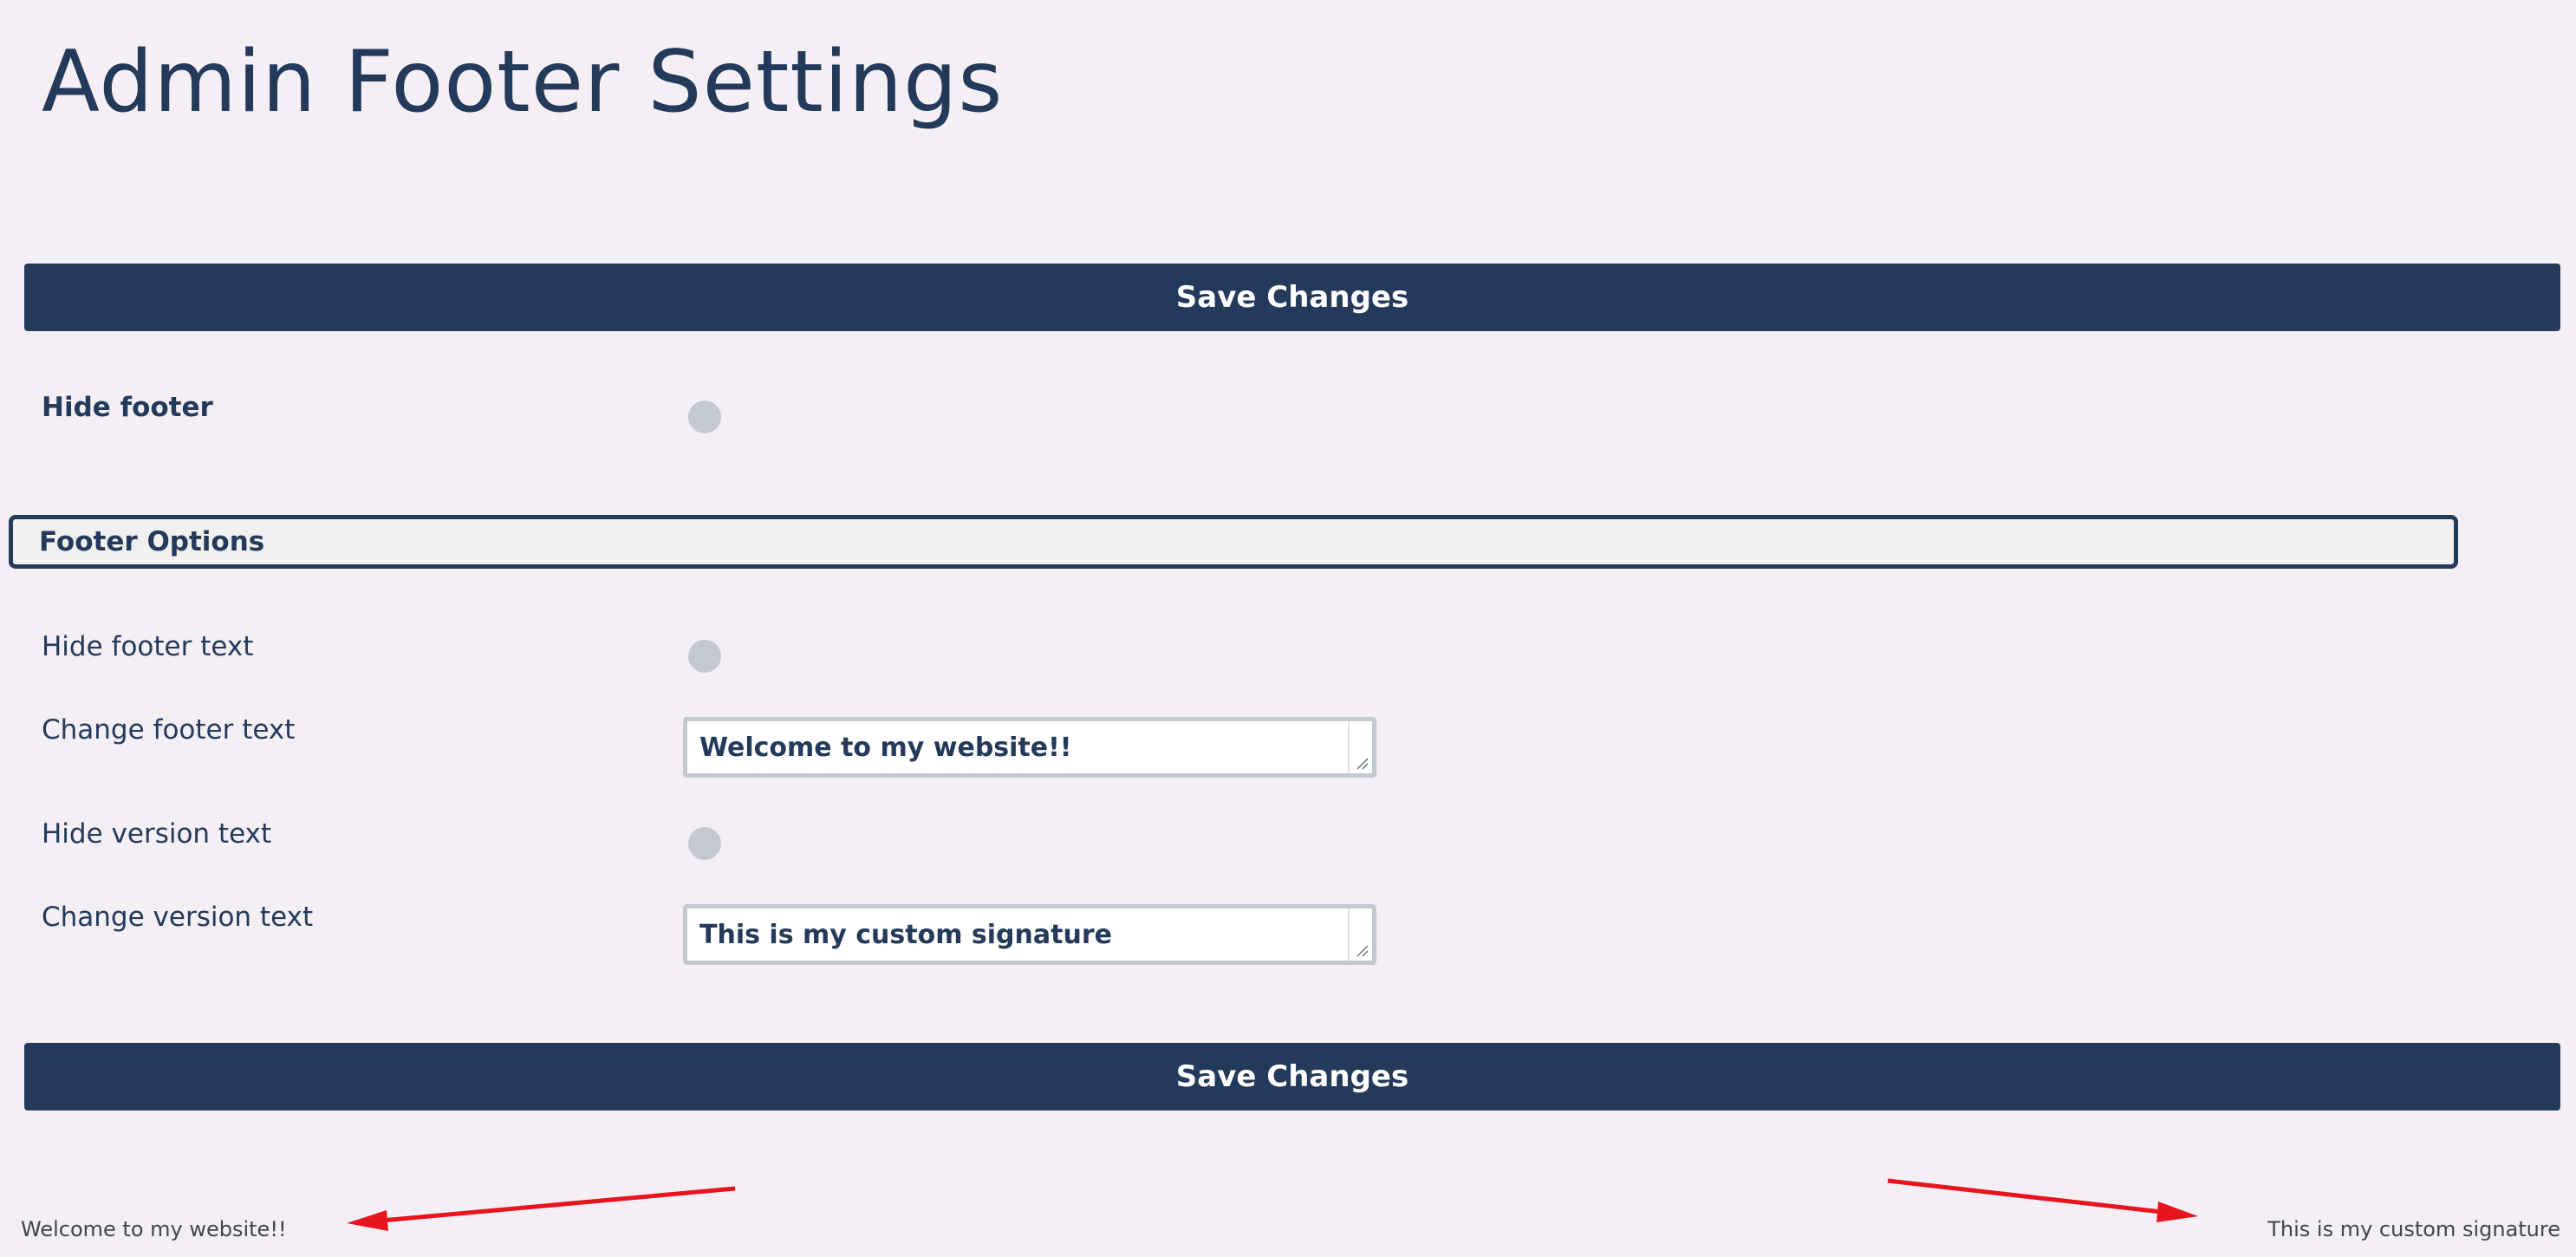 This screenshot has height=1257, width=2576. Describe the element at coordinates (1292, 1076) in the screenshot. I see `save-changes-button-bottom: Save Changes` at that location.